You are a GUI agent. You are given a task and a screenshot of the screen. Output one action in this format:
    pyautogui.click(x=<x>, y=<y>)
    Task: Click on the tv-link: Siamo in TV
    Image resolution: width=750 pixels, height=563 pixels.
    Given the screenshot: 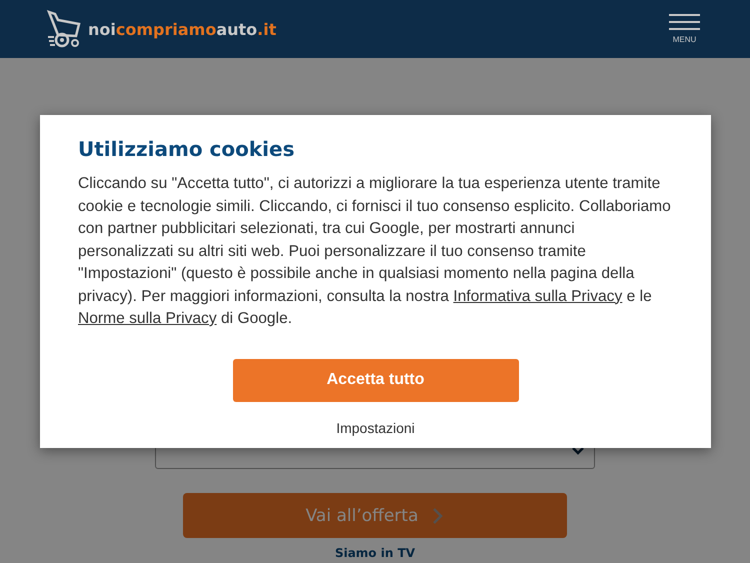 What is the action you would take?
    pyautogui.click(x=375, y=553)
    